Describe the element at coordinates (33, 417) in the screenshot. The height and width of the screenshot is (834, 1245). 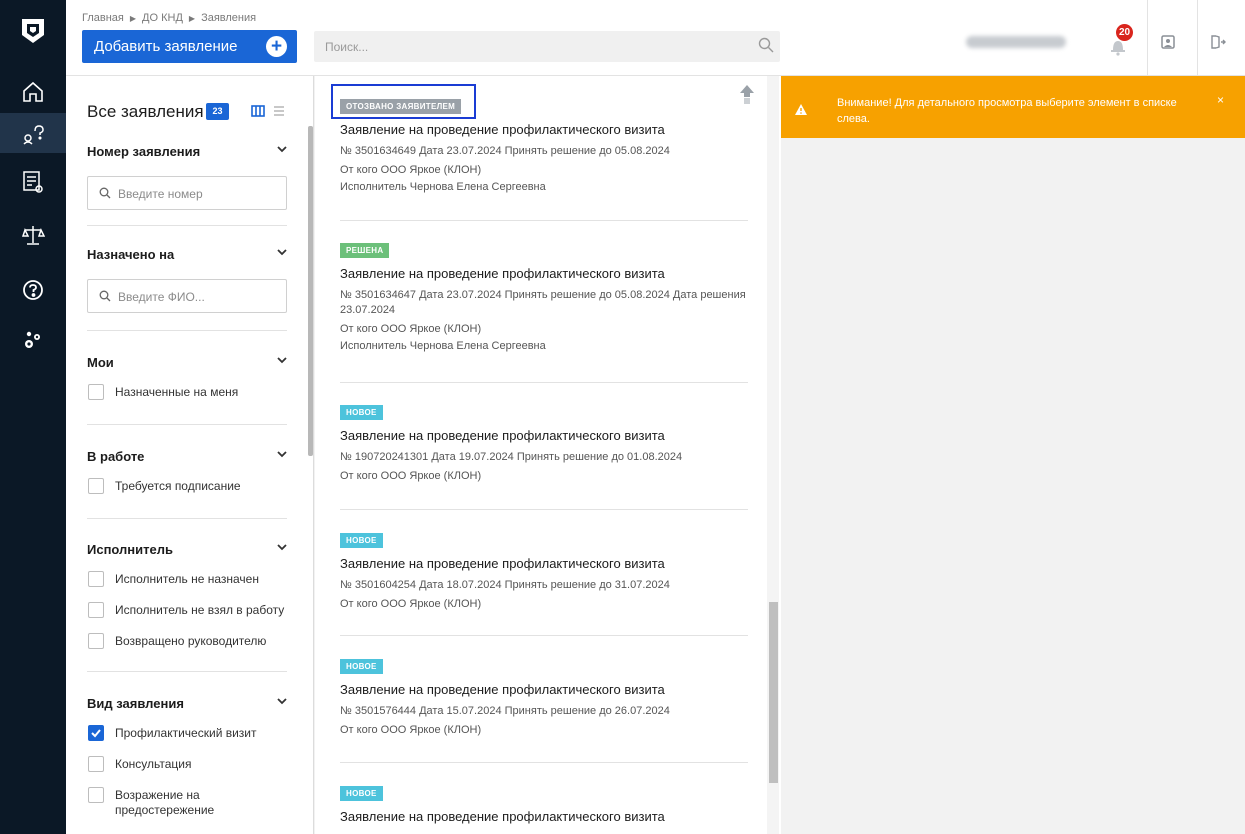
I see `left-rail` at that location.